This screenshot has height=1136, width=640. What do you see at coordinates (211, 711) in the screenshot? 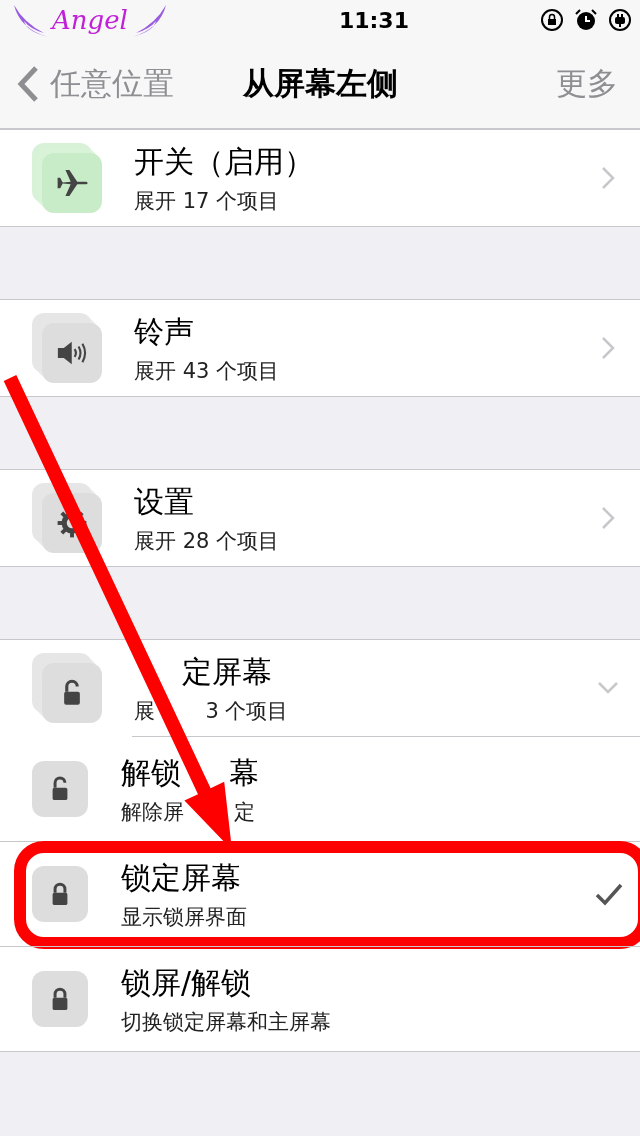
I see `row-subtitle: 展 3 个项目` at bounding box center [211, 711].